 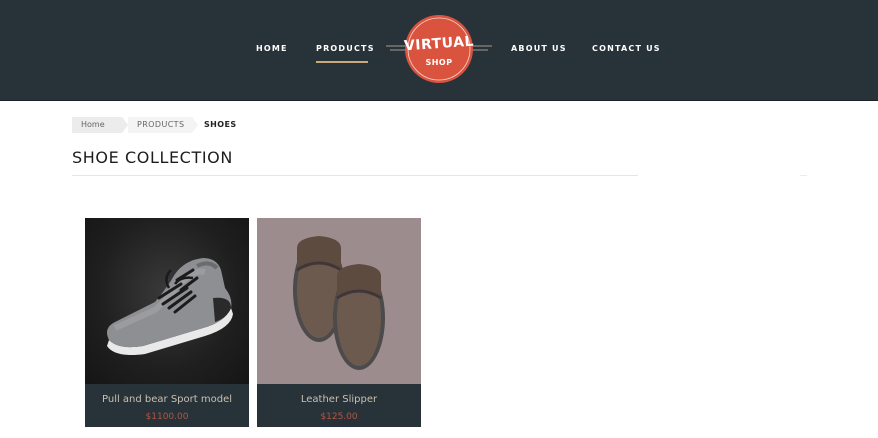 What do you see at coordinates (160, 125) in the screenshot?
I see `breadcrumb-products-link: PRODUCTS` at bounding box center [160, 125].